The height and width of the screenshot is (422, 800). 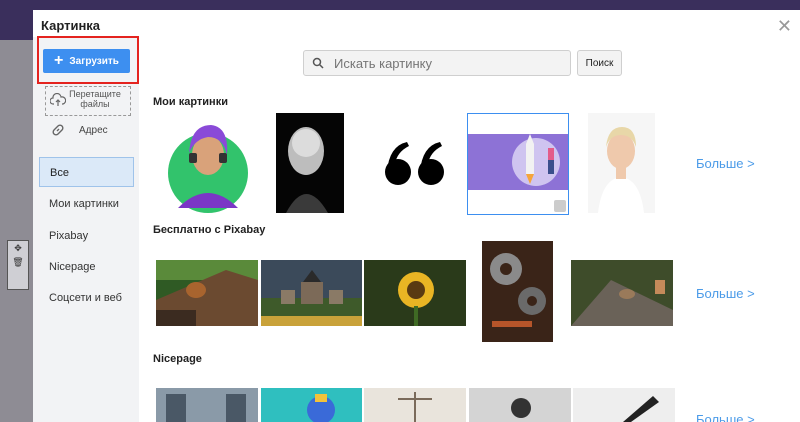 I want to click on portrait-bw-image, so click(x=310, y=163).